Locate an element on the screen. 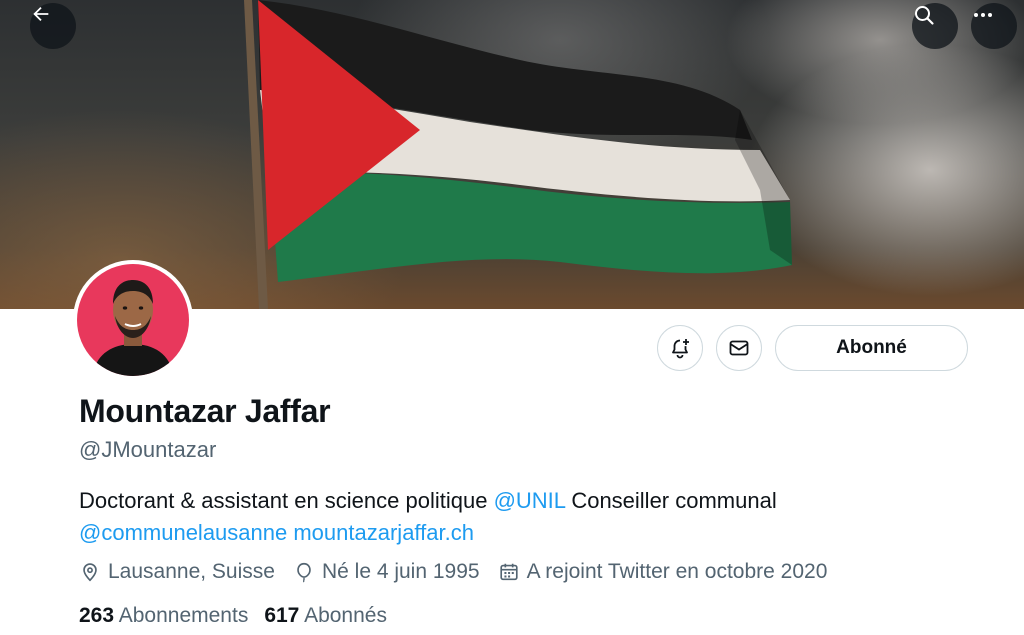 The width and height of the screenshot is (1024, 635). avatar-photo is located at coordinates (133, 320).